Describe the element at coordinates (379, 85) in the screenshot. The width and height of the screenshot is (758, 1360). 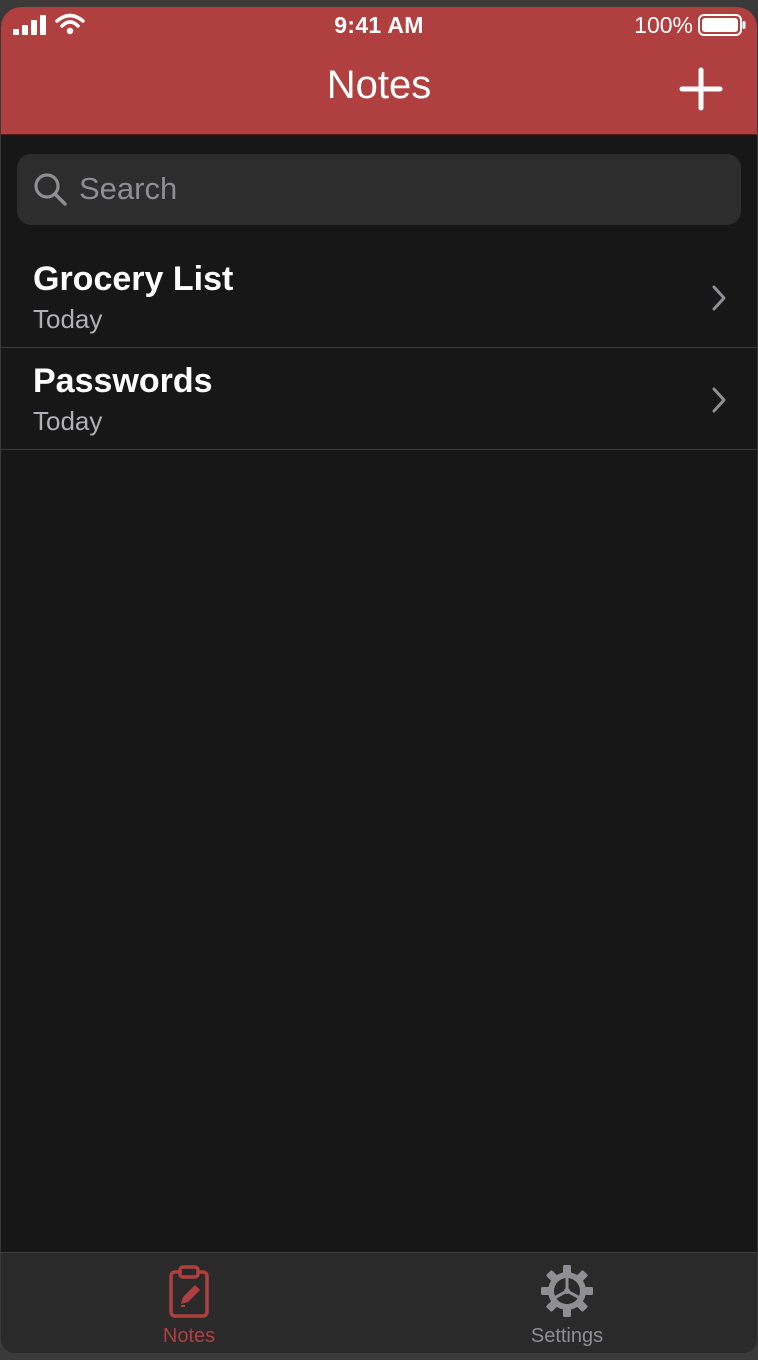
I see `page-title: Notes` at that location.